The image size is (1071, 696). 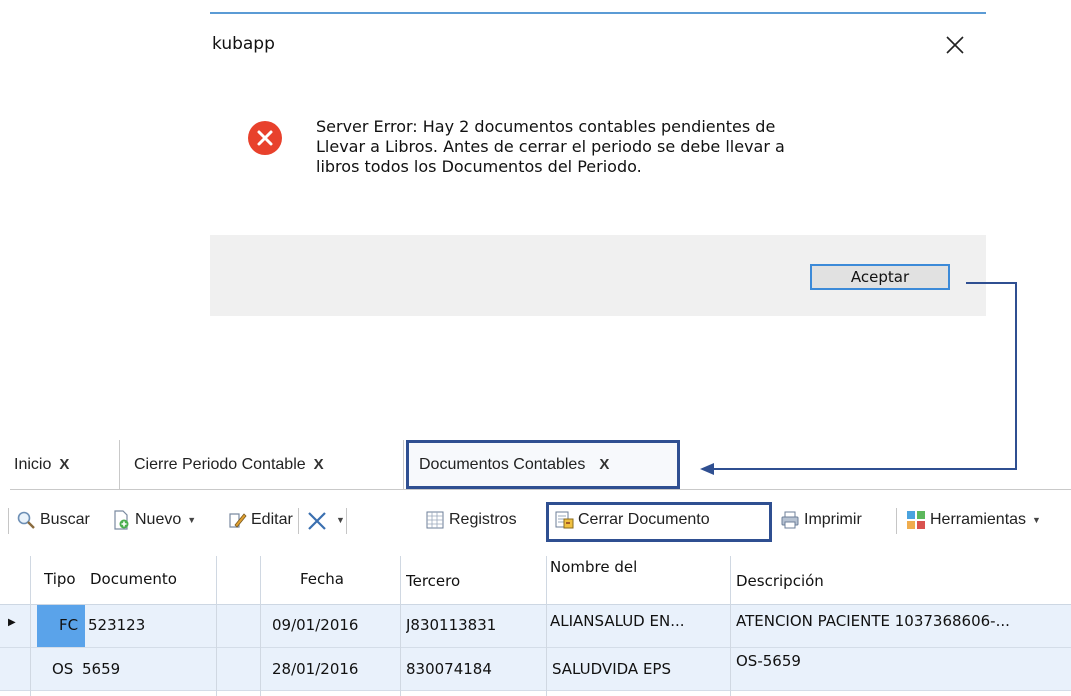 I want to click on buscar-label: Buscar, so click(x=65, y=519).